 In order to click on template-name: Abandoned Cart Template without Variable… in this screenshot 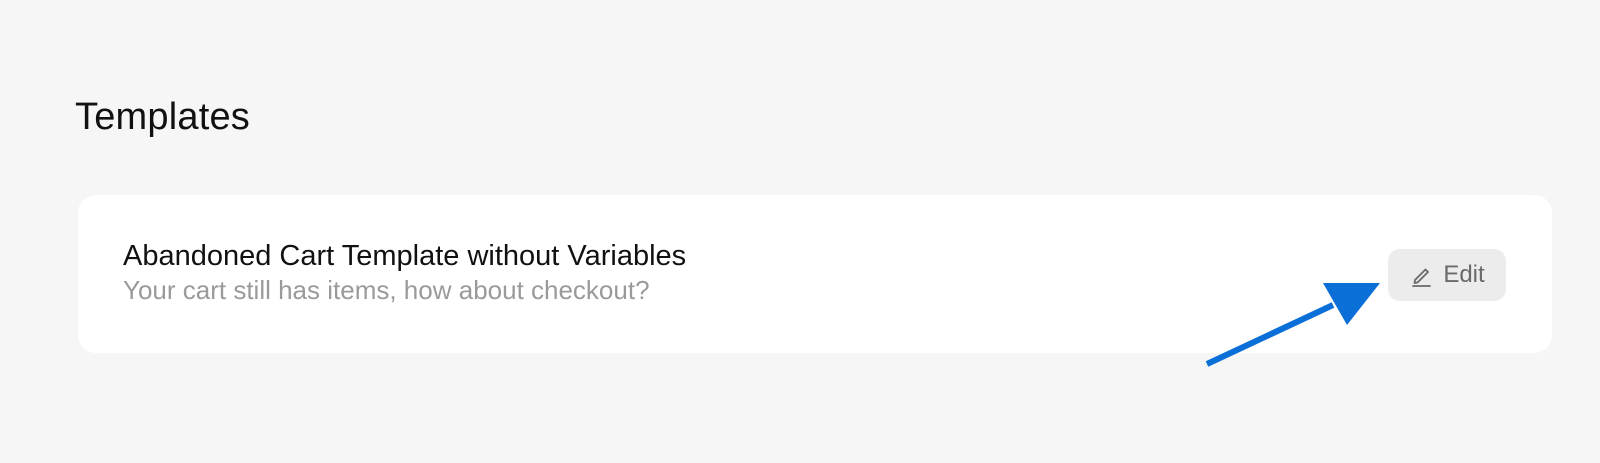, I will do `click(405, 256)`.